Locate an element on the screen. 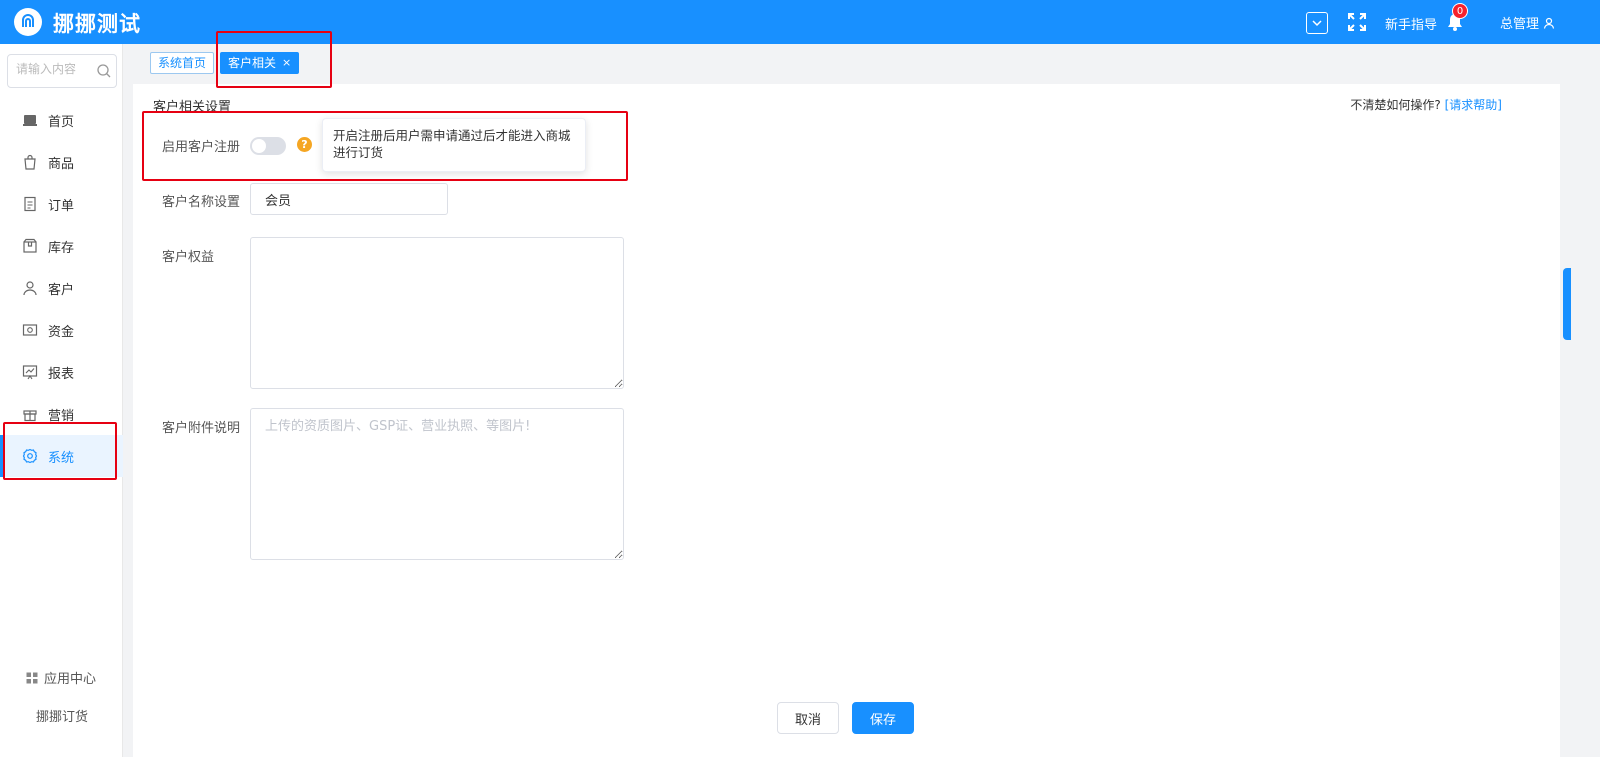 This screenshot has height=757, width=1600. attachment-label: 客户附件说明 is located at coordinates (201, 428).